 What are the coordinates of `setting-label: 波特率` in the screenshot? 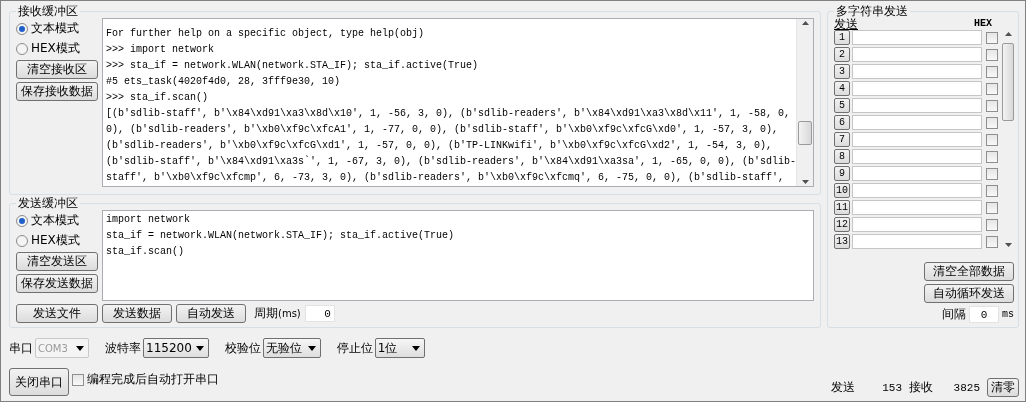 It's located at (123, 348).